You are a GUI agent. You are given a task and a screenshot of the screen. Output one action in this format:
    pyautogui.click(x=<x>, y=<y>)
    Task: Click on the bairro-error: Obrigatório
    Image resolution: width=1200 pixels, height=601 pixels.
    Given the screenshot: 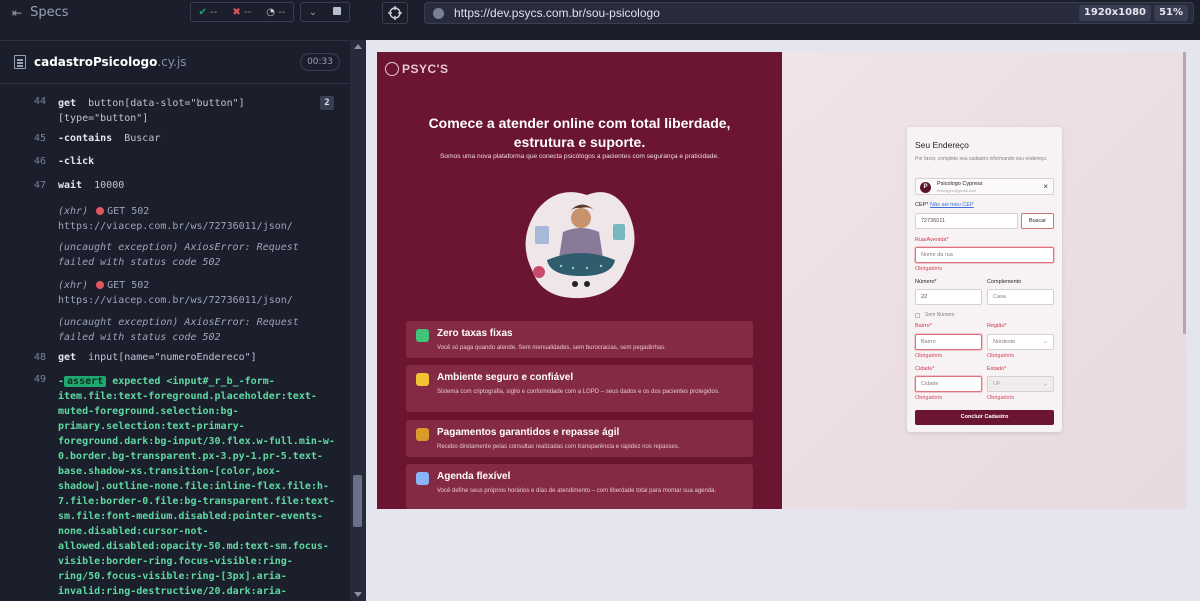 What is the action you would take?
    pyautogui.click(x=929, y=356)
    